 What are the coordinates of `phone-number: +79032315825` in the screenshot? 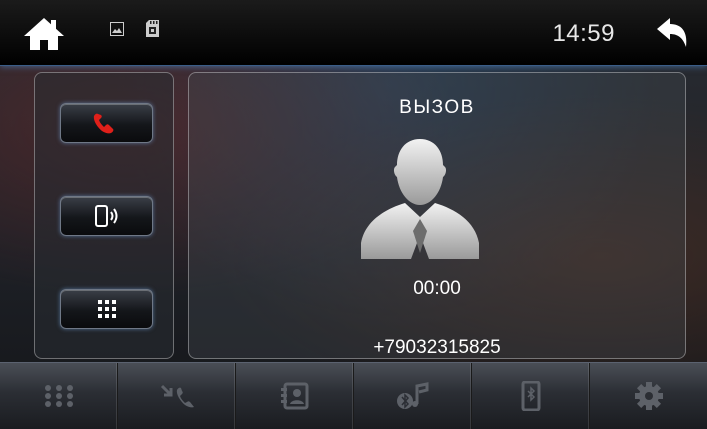 It's located at (437, 347).